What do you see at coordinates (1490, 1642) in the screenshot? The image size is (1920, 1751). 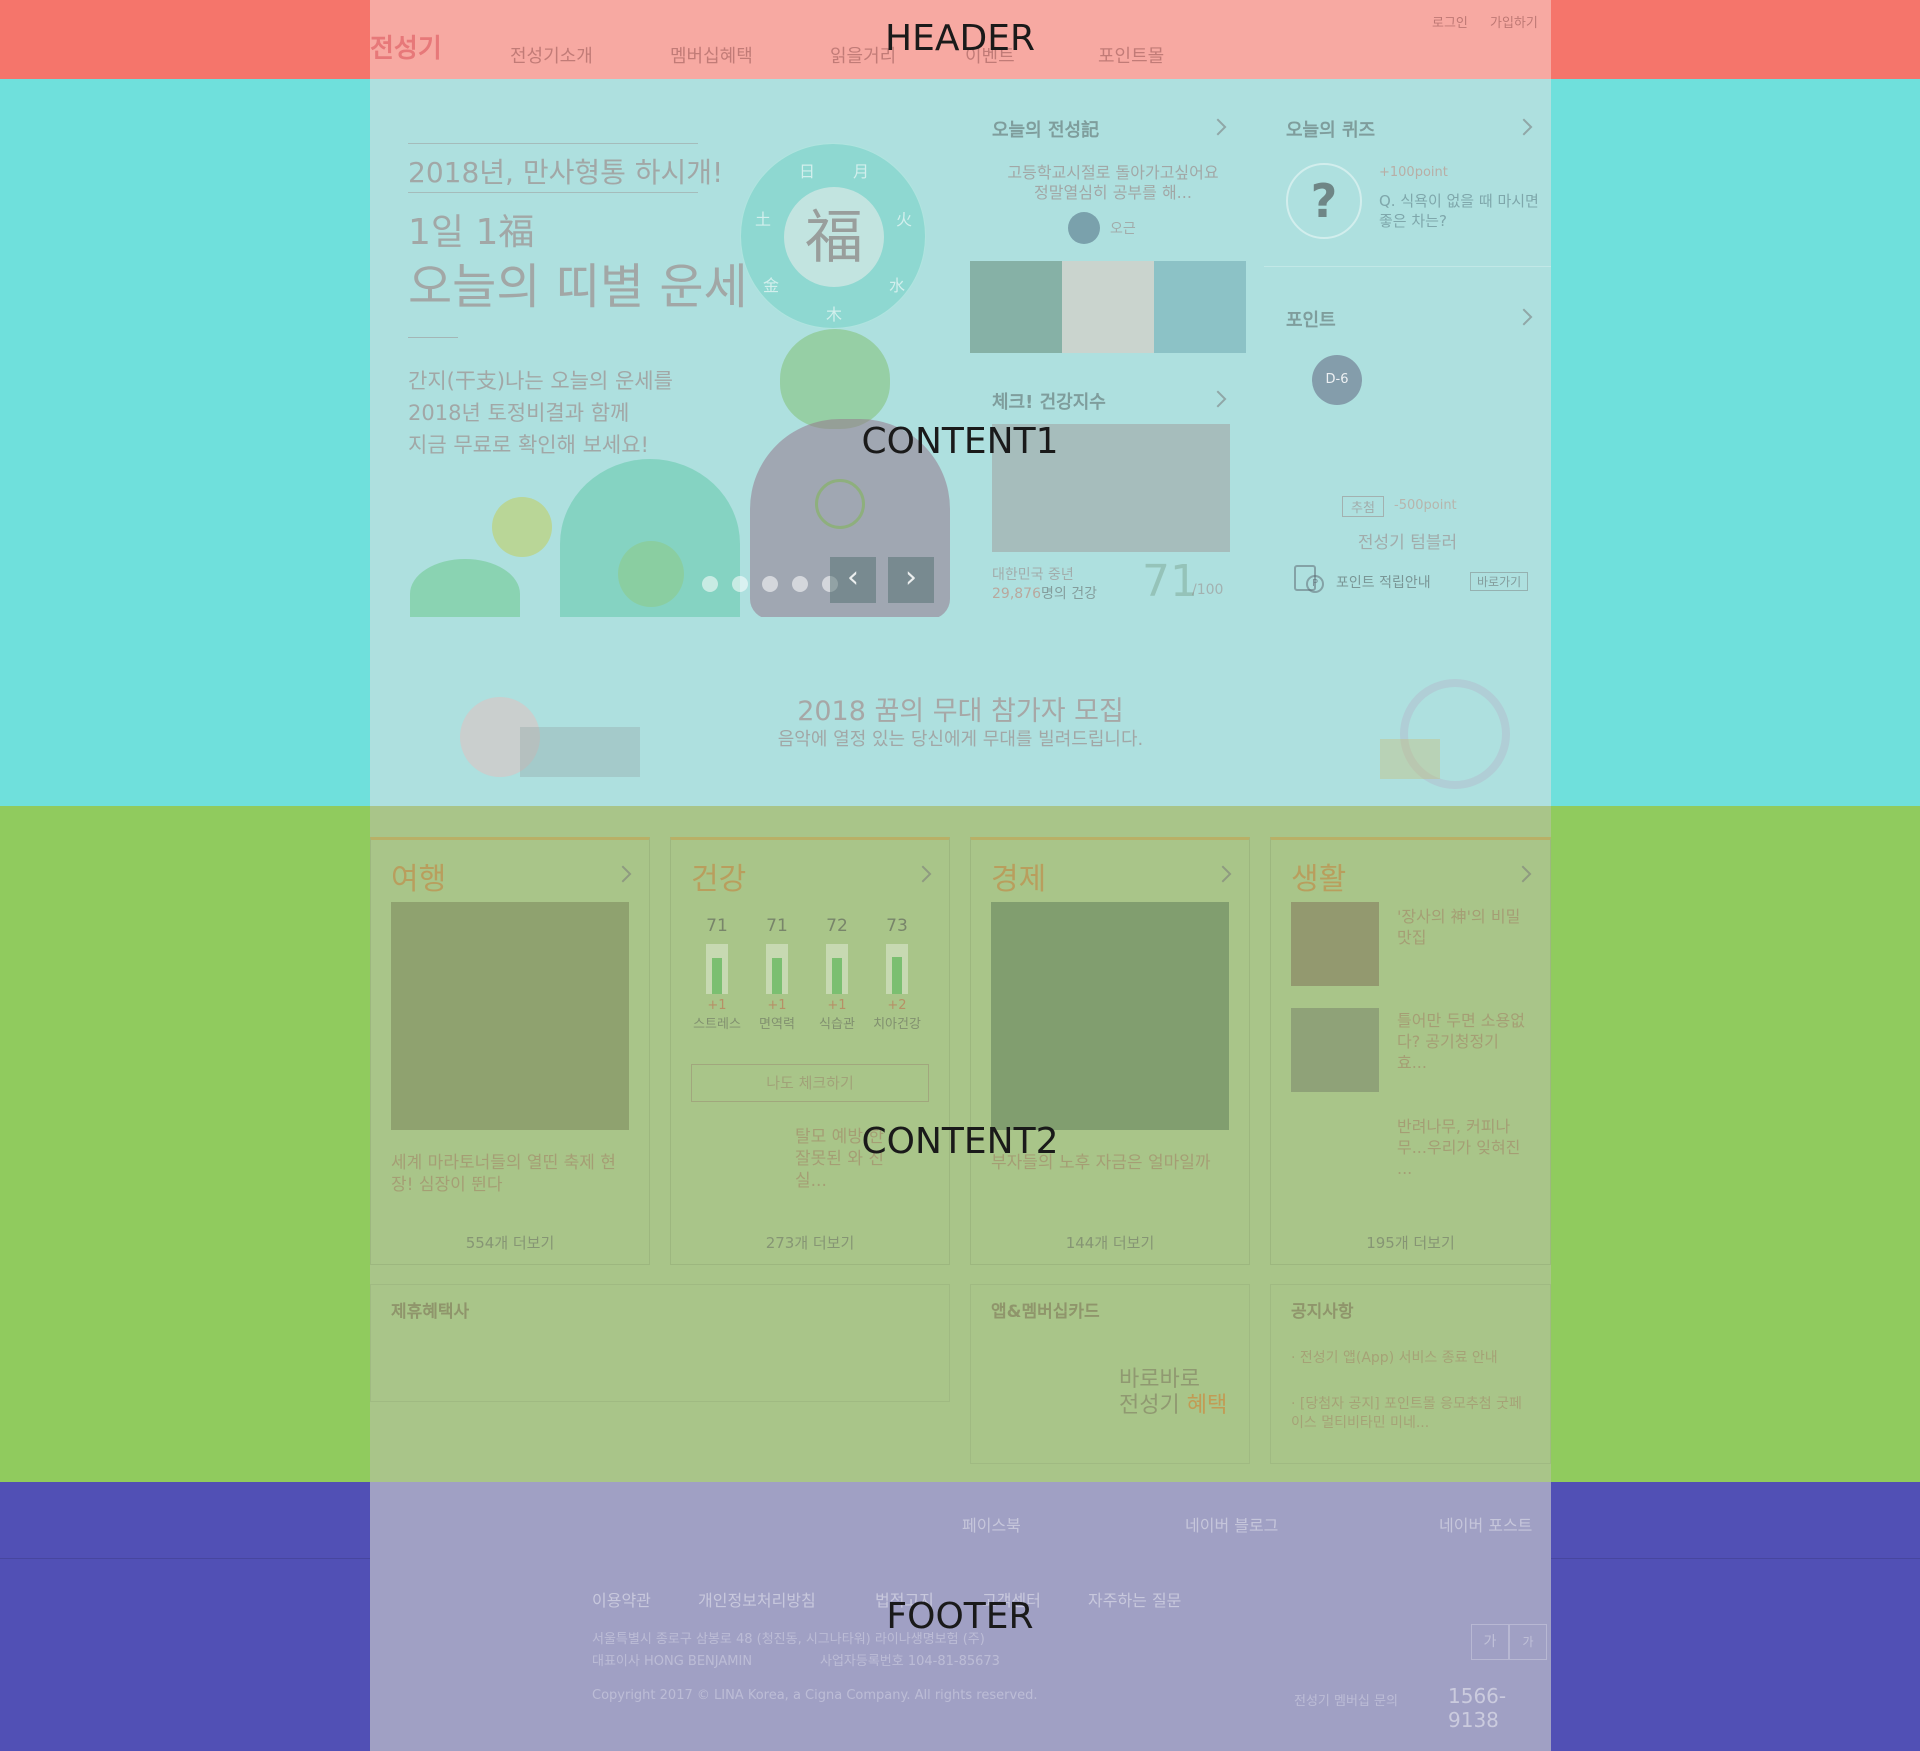 I see `font-size-up-button: 가` at bounding box center [1490, 1642].